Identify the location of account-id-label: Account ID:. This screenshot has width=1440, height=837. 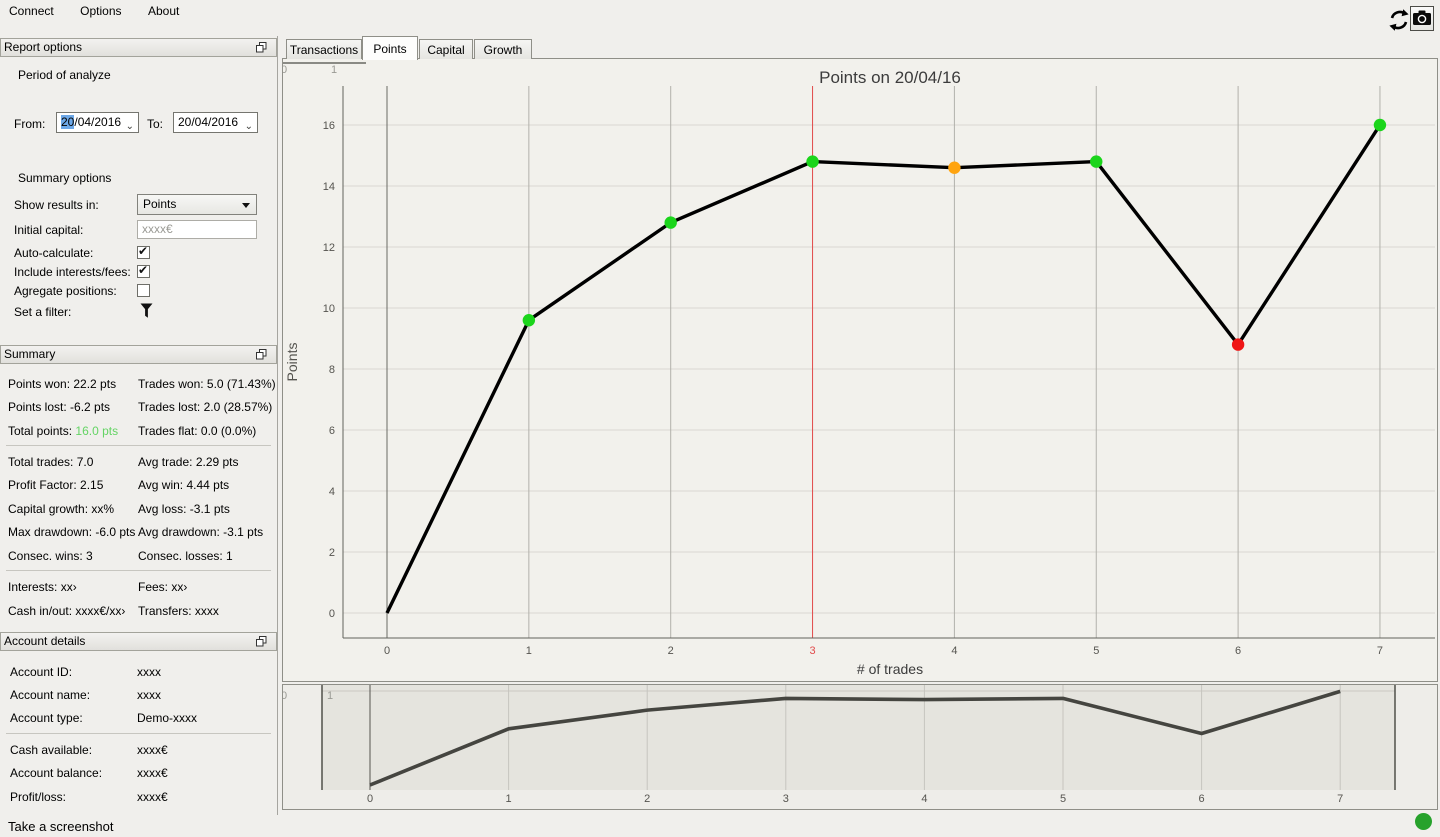
(41, 672).